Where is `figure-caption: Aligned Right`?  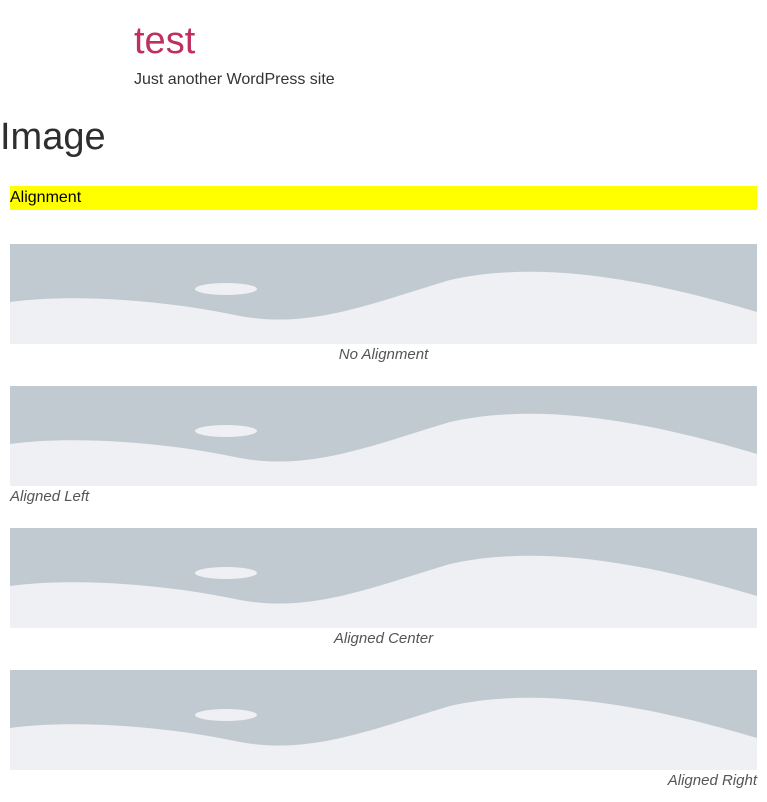 figure-caption: Aligned Right is located at coordinates (712, 780).